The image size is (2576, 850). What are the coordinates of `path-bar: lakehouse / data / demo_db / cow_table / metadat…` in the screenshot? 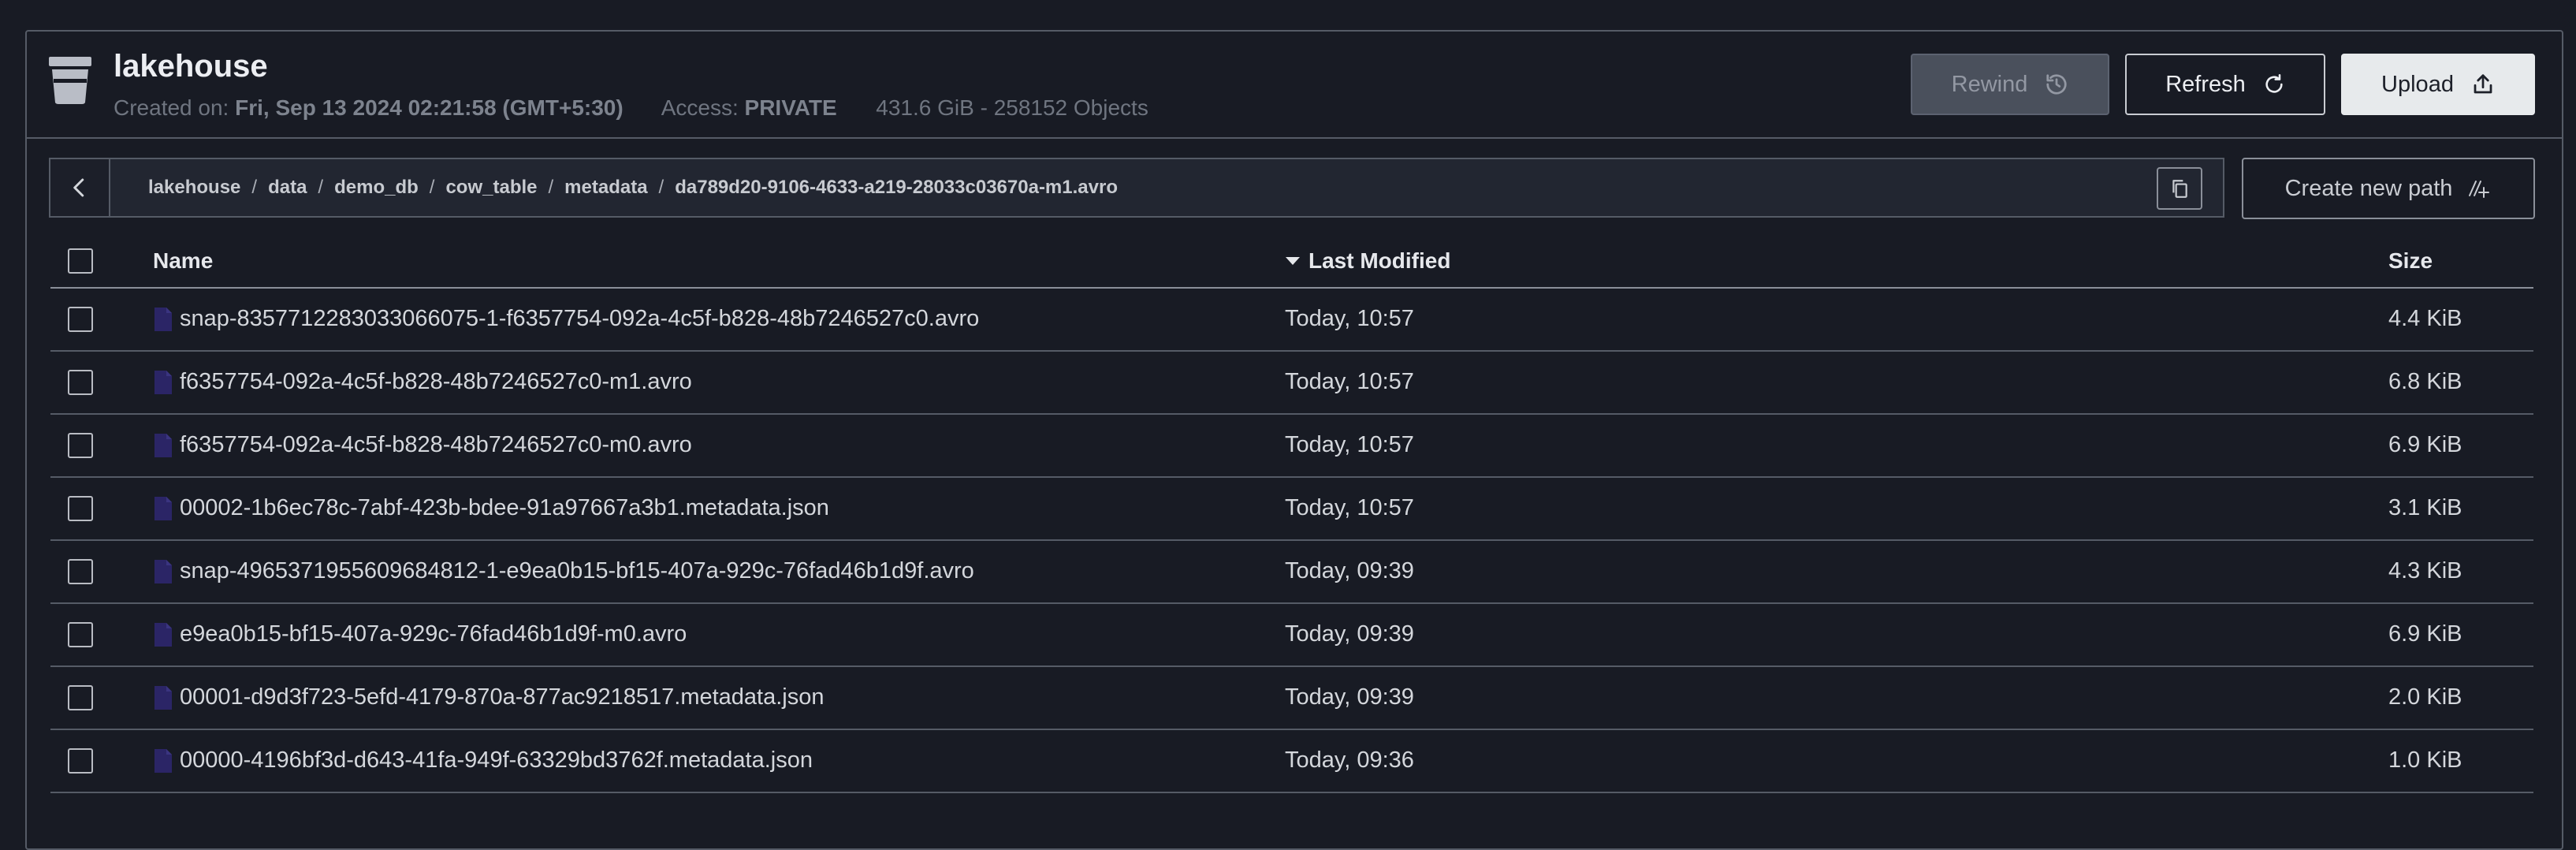 It's located at (1136, 188).